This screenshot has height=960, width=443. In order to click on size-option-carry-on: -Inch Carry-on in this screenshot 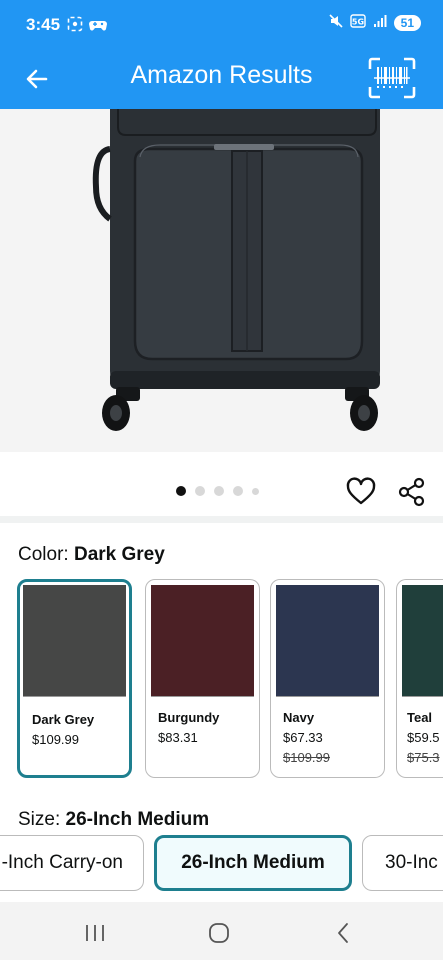, I will do `click(72, 863)`.